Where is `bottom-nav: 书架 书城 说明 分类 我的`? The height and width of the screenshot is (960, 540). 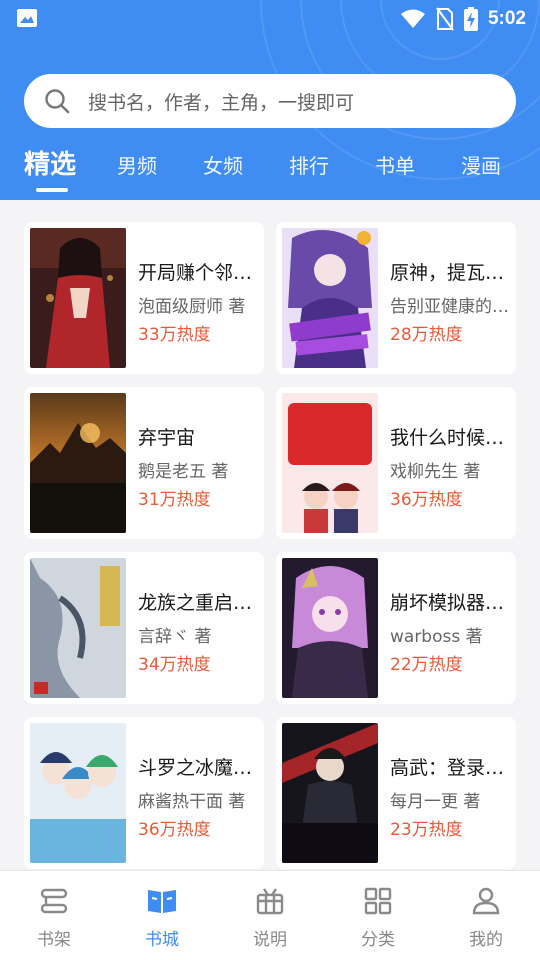
bottom-nav: 书架 书城 说明 分类 我的 is located at coordinates (270, 915).